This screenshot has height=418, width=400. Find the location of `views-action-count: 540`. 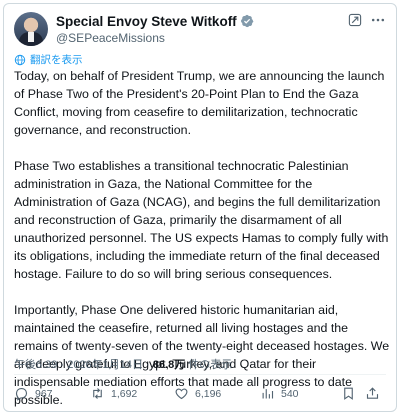

views-action-count: 540 is located at coordinates (290, 393).